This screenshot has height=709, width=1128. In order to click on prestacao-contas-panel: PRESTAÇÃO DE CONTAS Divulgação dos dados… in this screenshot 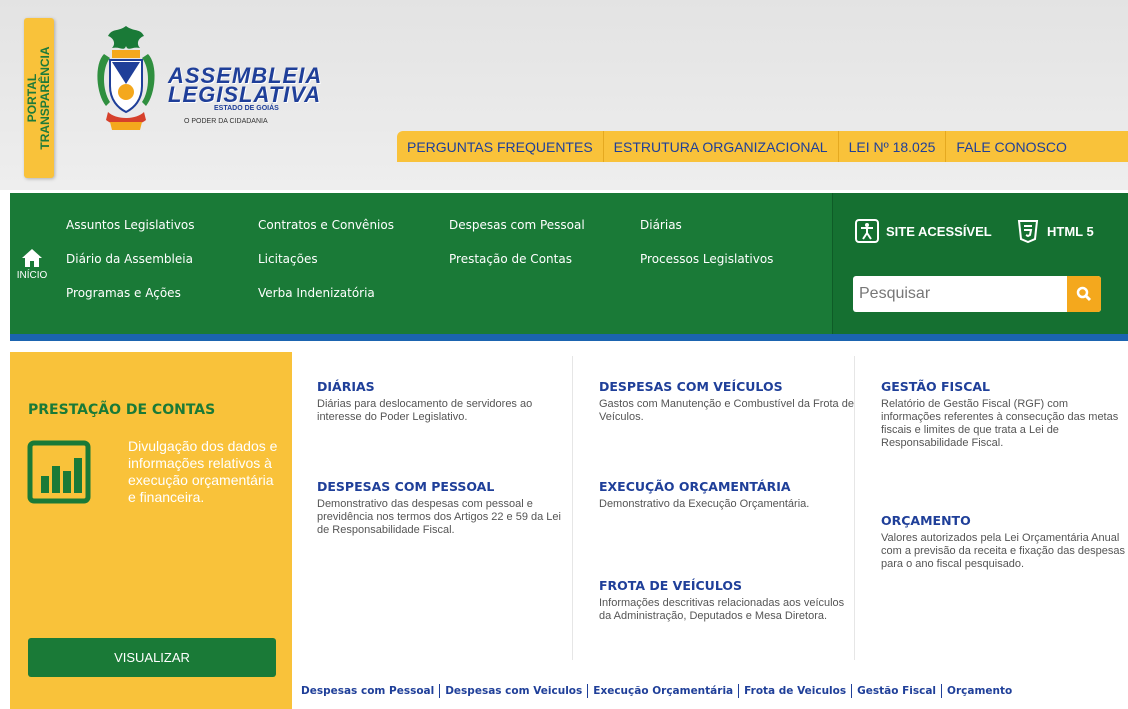, I will do `click(151, 530)`.